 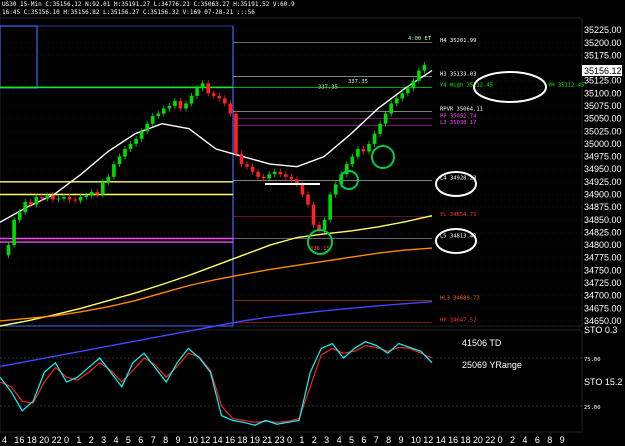 What do you see at coordinates (255, 440) in the screenshot?
I see `time-tick-label: 19` at bounding box center [255, 440].